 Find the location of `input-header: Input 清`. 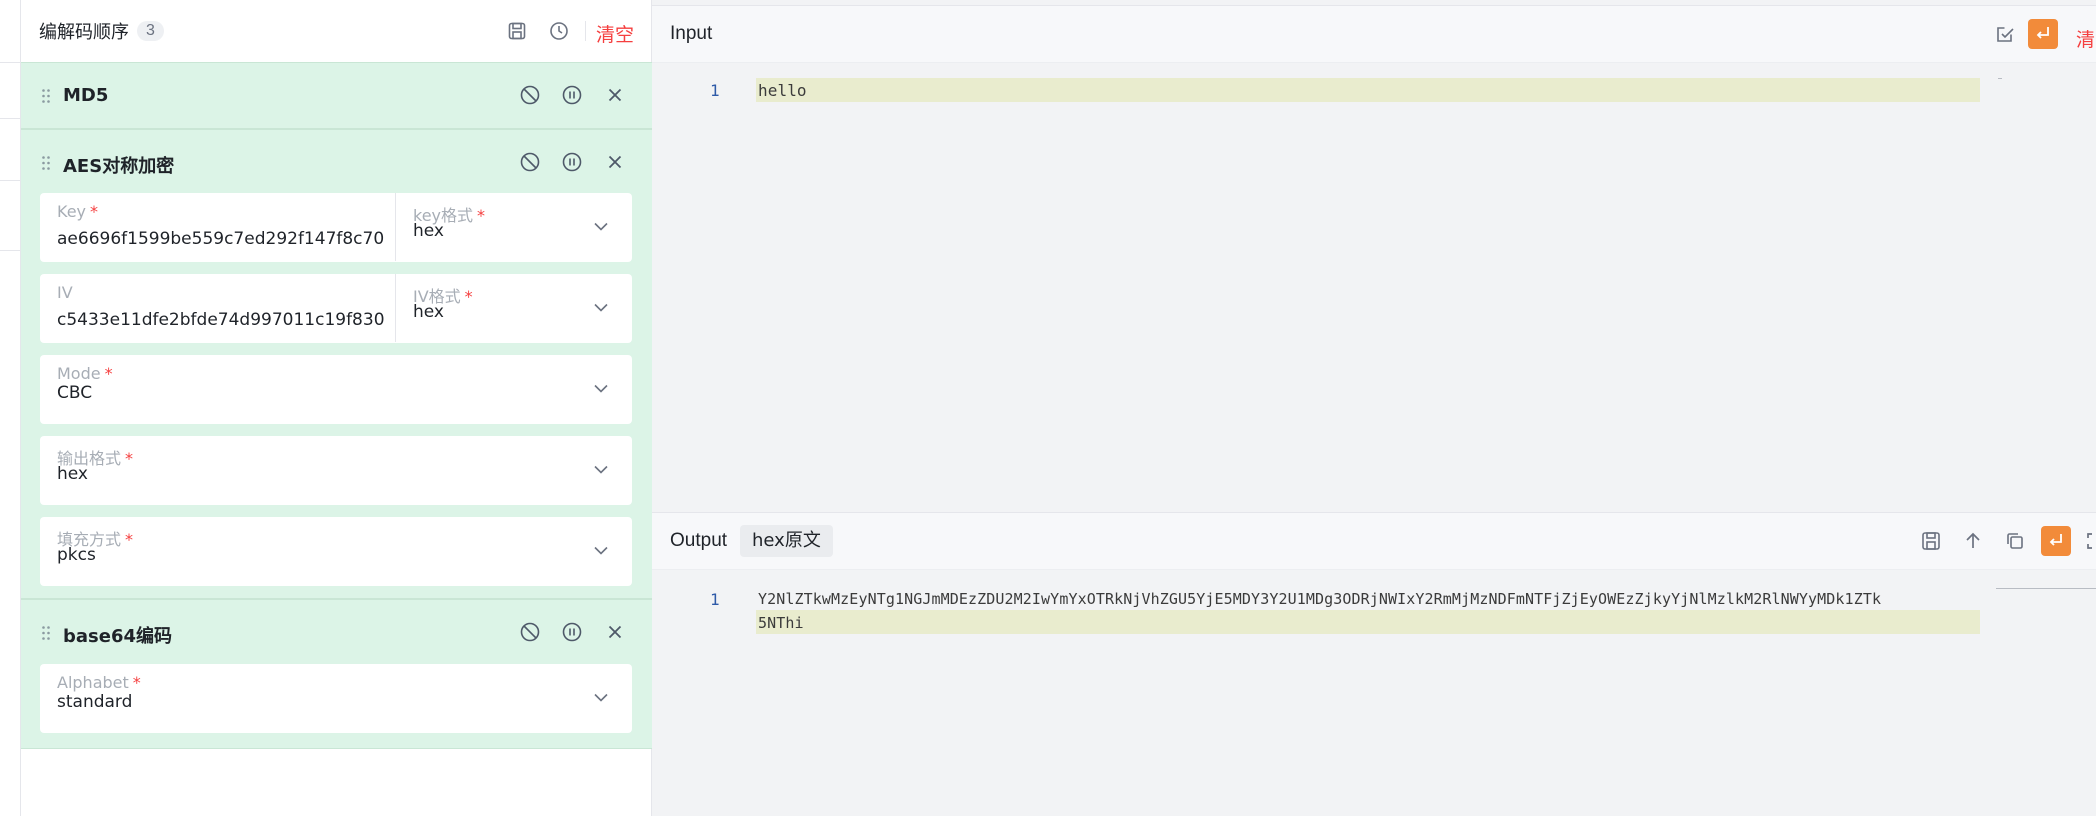

input-header: Input 清 is located at coordinates (1374, 34).